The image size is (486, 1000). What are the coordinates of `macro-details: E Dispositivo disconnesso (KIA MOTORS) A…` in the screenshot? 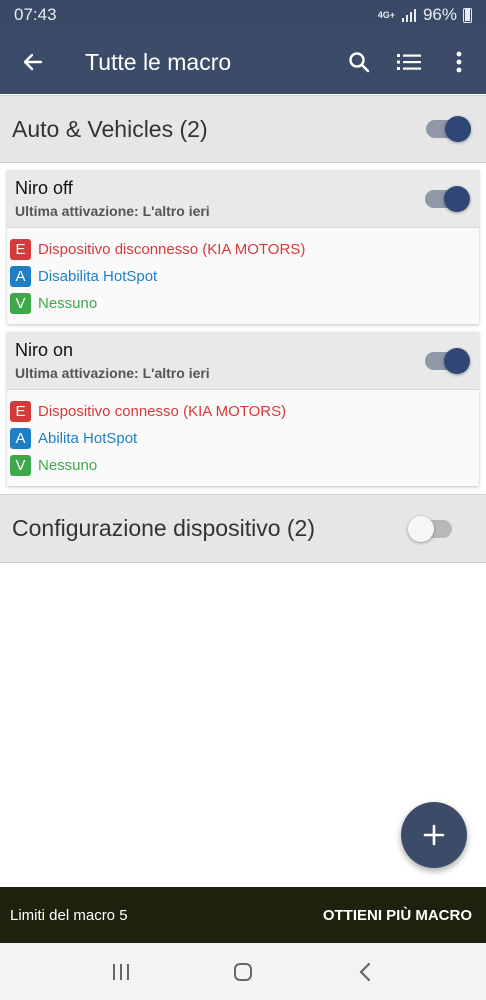 It's located at (243, 275).